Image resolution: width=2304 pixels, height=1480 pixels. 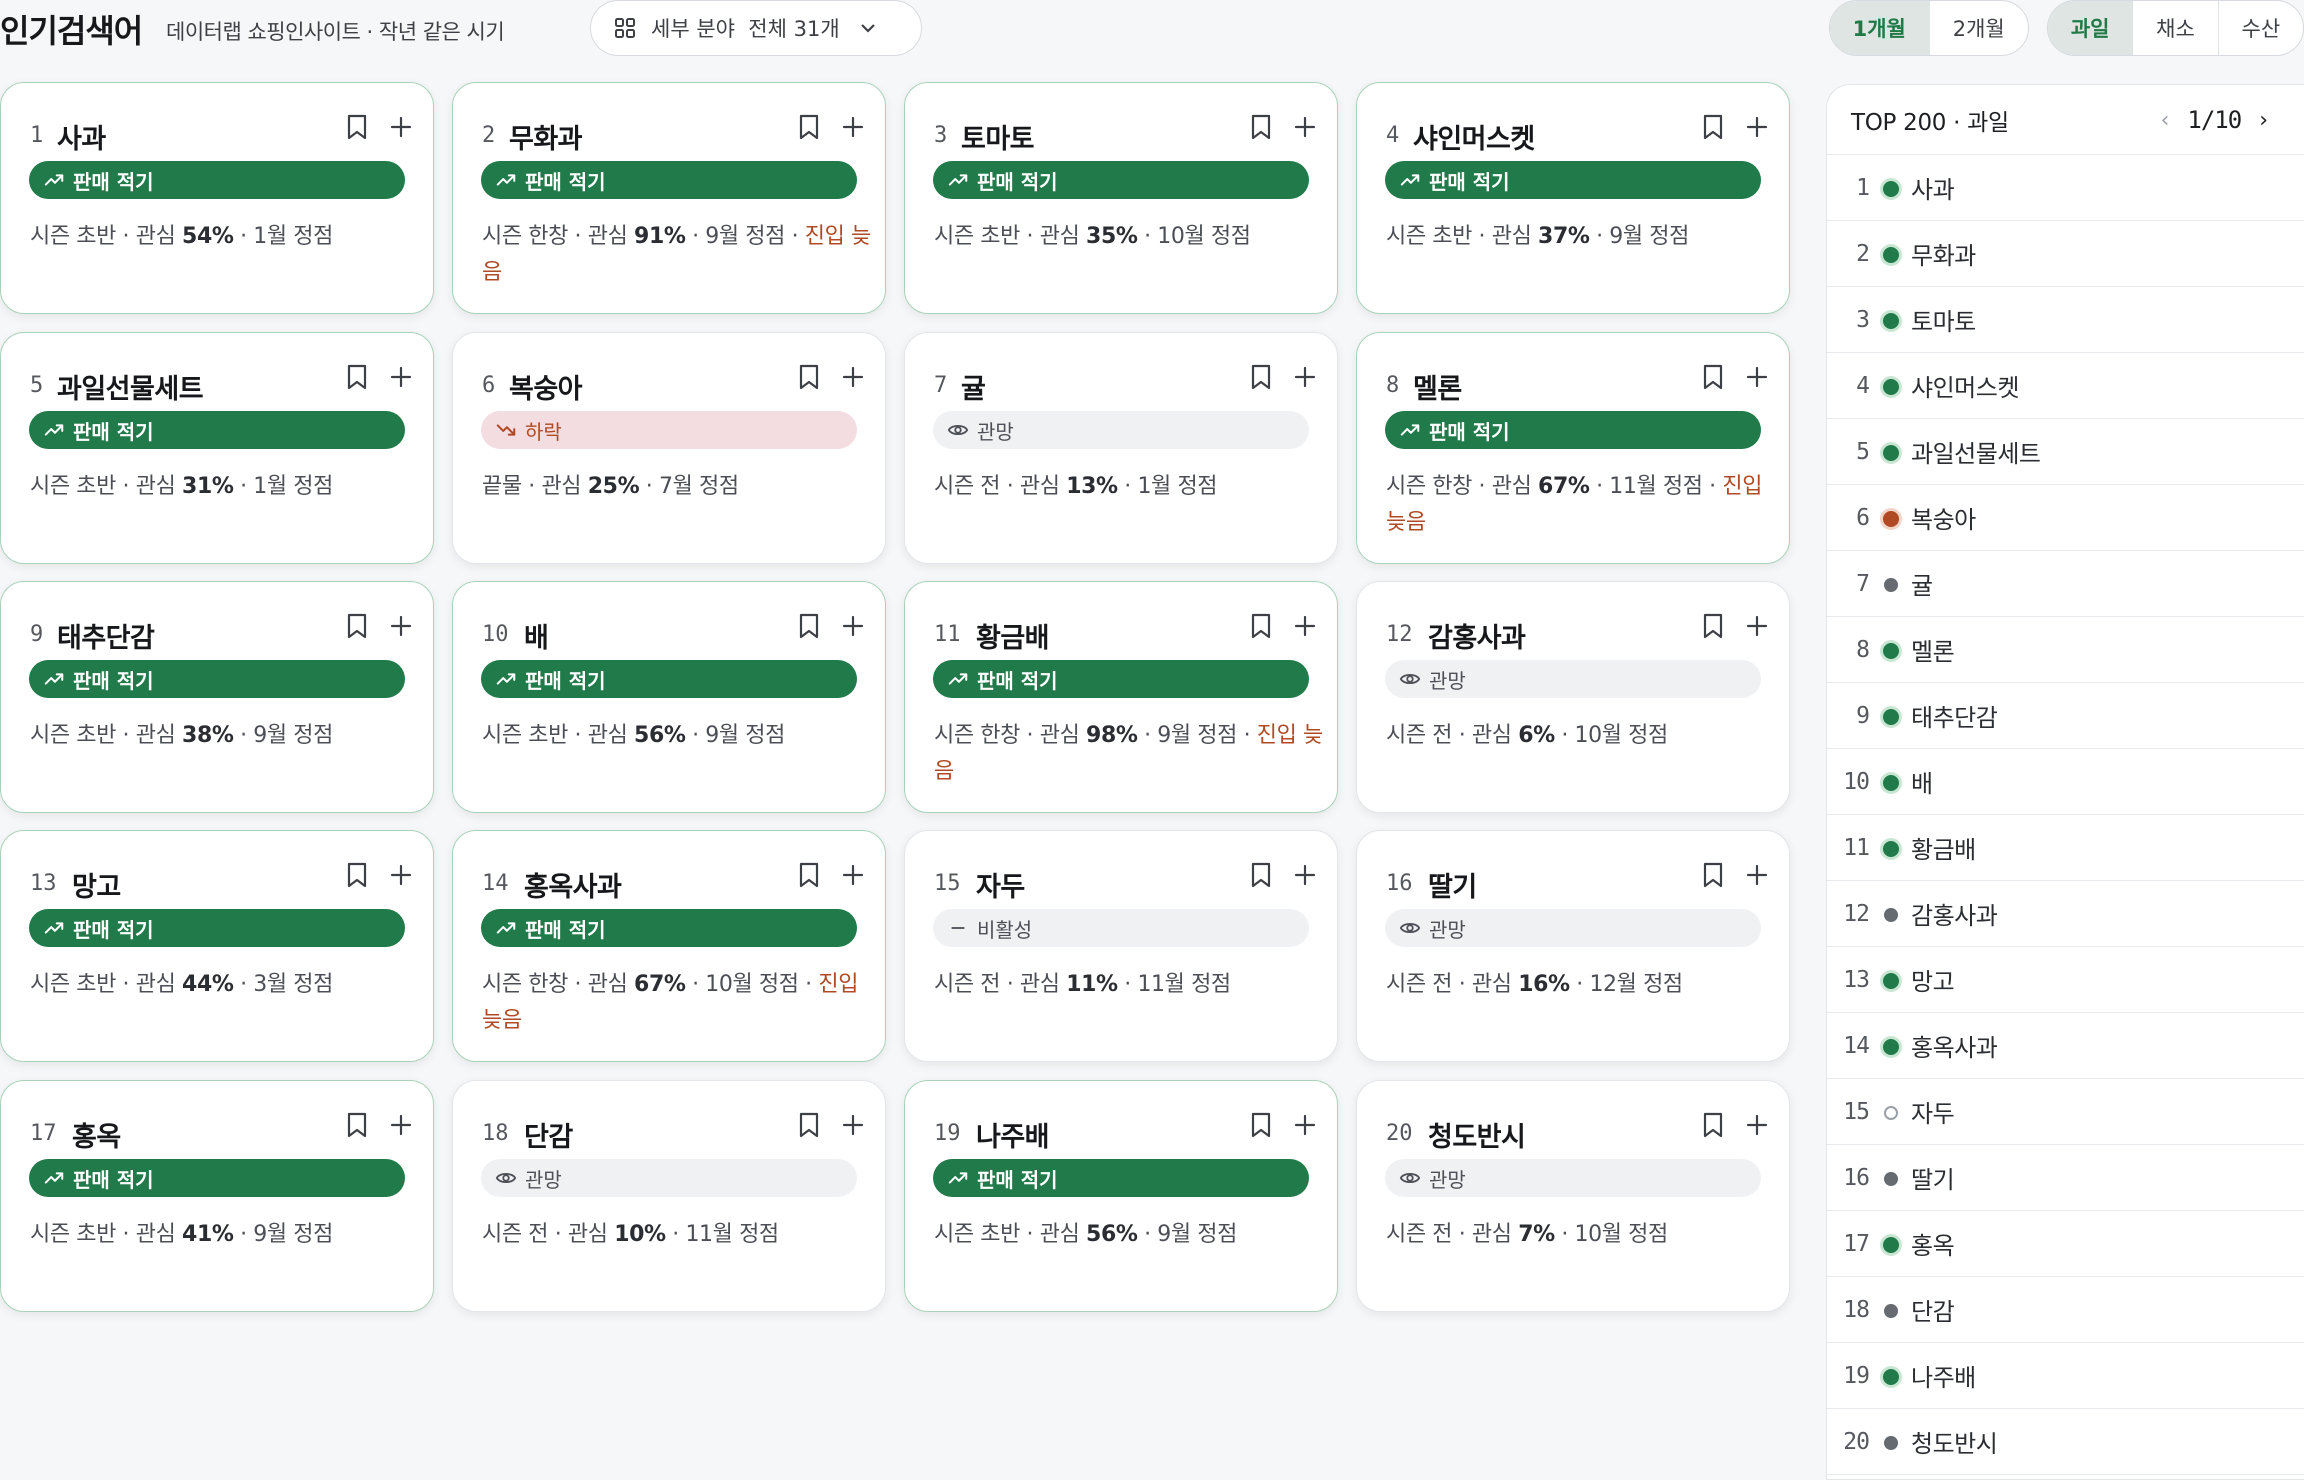 I want to click on keyword-card: 7 귤 관망 시즌 전 · 관심 13% · 1월 정점, so click(x=1121, y=448).